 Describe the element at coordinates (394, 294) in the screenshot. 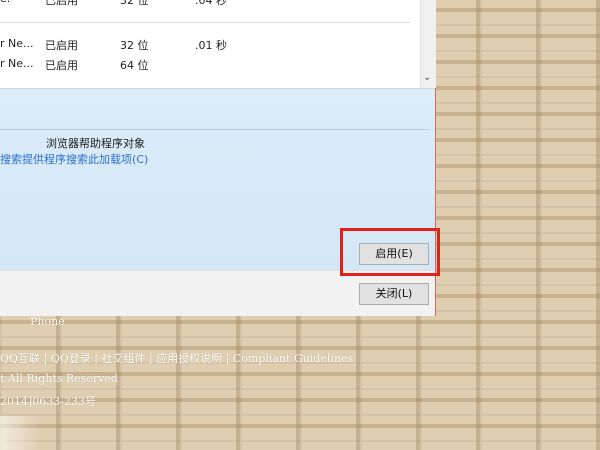

I see `close-button: 关闭(L)` at that location.